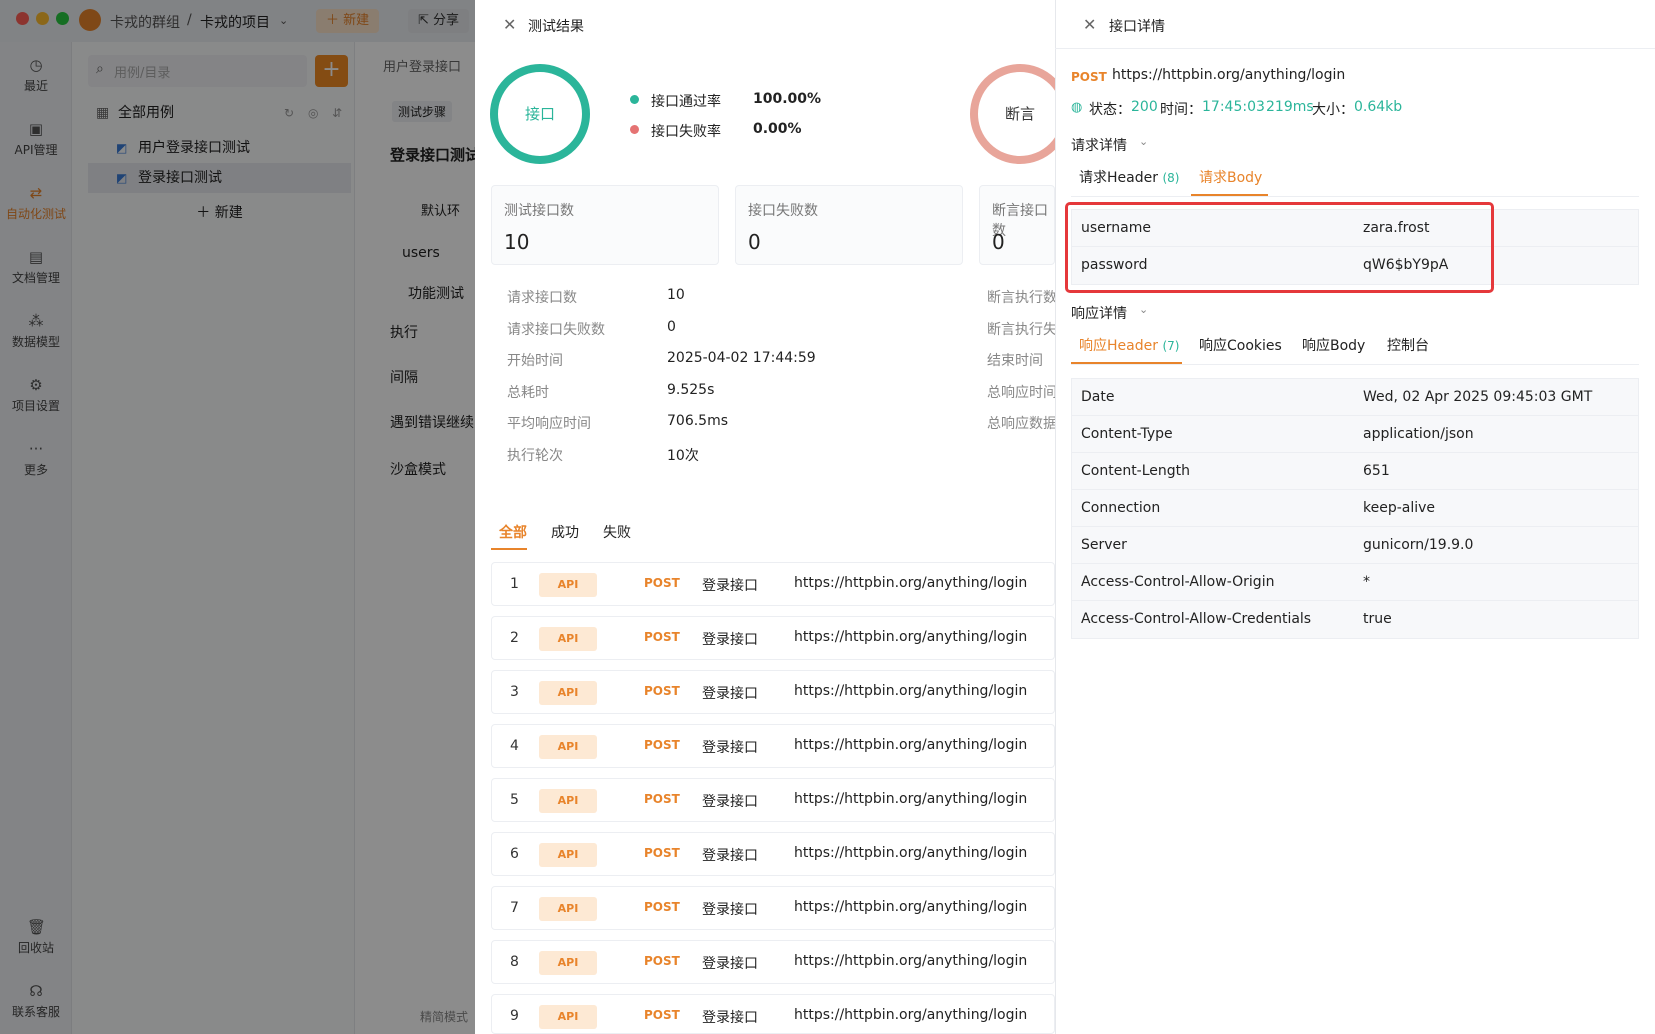 The height and width of the screenshot is (1034, 1655). Describe the element at coordinates (1127, 434) in the screenshot. I see `cell-key: Content-Type` at that location.